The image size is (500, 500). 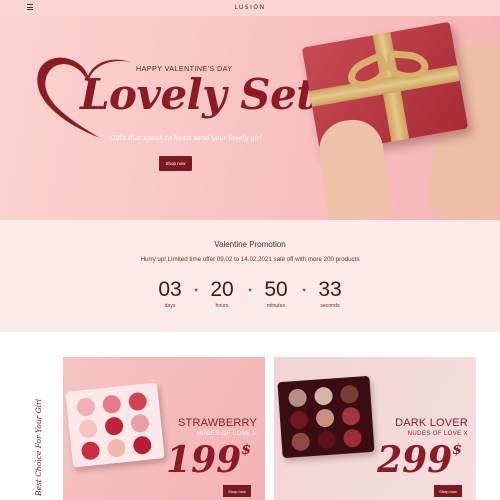 I want to click on countdown-value: 03, so click(x=170, y=289).